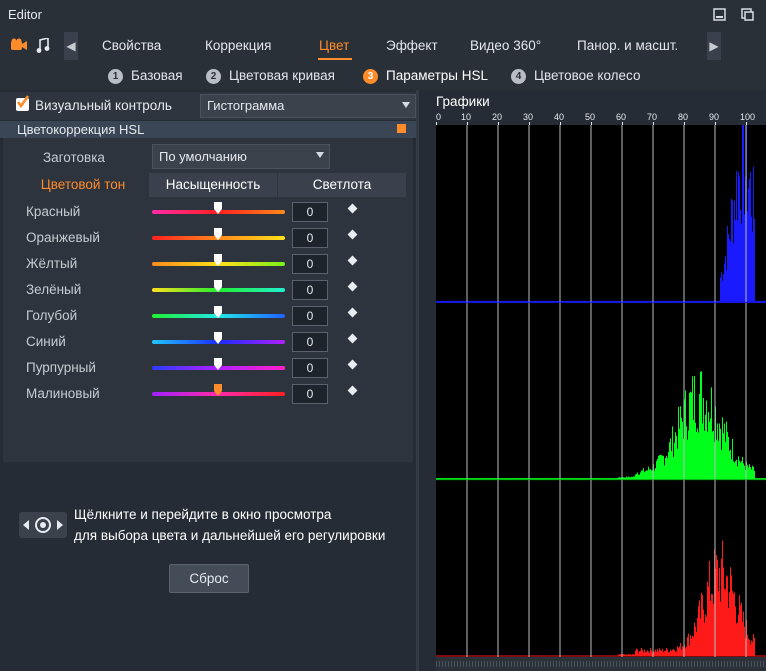 The image size is (766, 671). Describe the element at coordinates (74, 157) in the screenshot. I see `preset-label: Заготовка` at that location.